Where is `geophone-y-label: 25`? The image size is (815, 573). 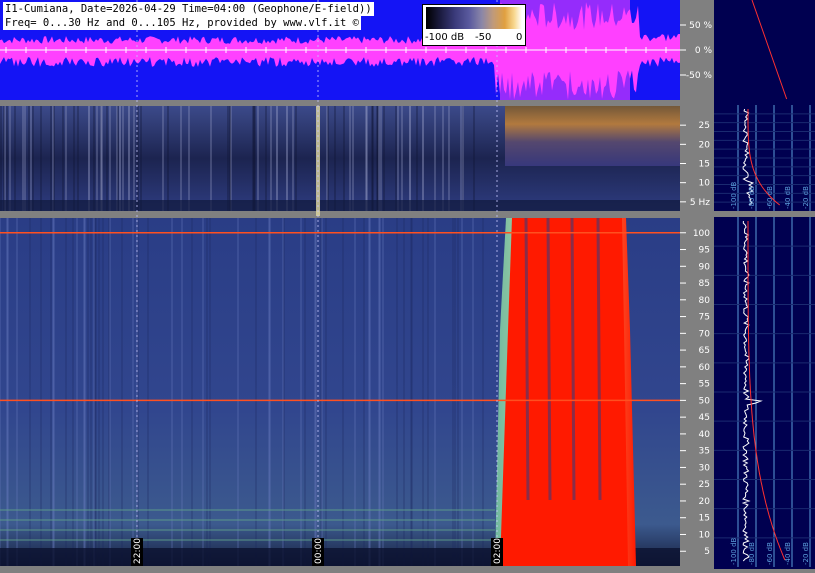 geophone-y-label: 25 is located at coordinates (704, 126).